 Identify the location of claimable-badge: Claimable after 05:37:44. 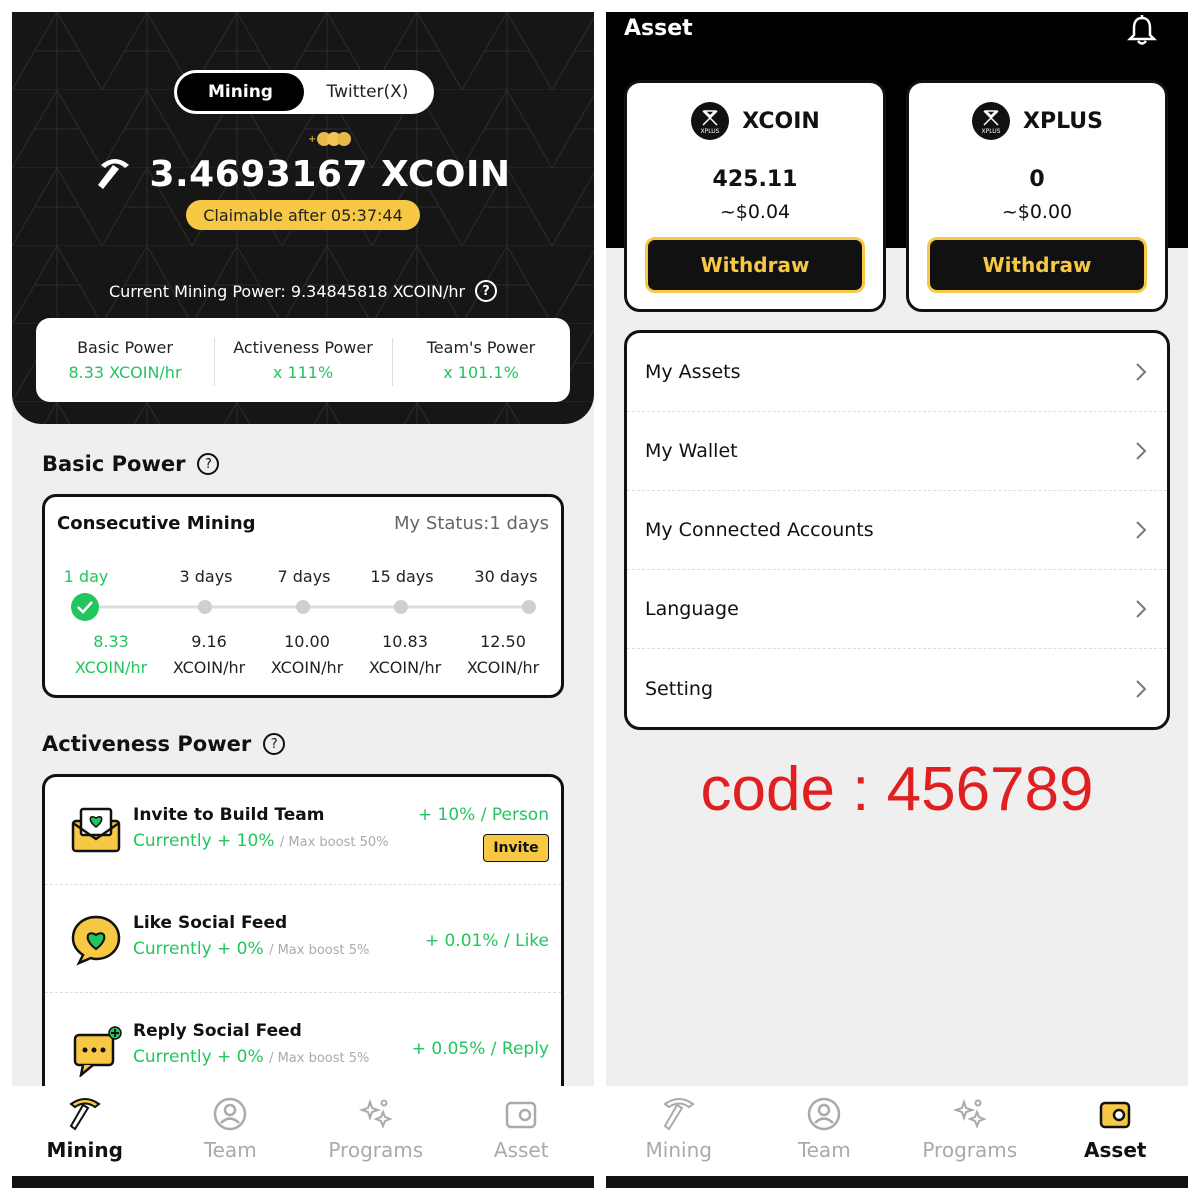
(303, 215).